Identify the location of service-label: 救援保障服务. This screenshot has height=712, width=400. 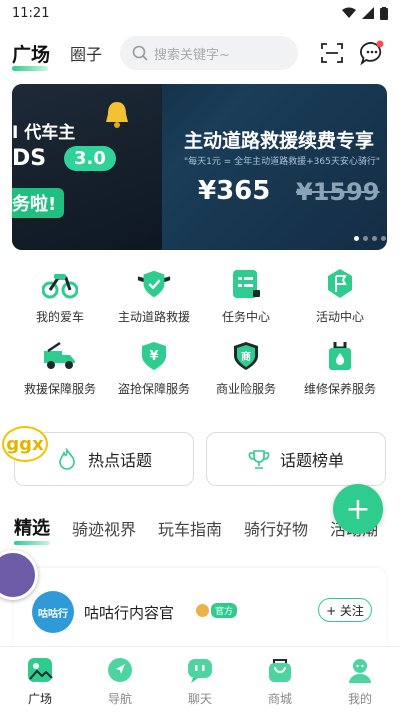
(59, 389).